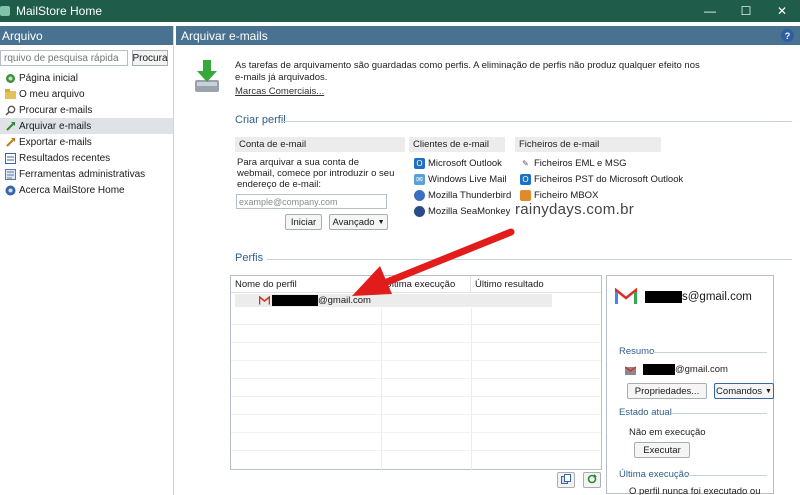 The height and width of the screenshot is (495, 800). I want to click on help-icon: ?, so click(787, 35).